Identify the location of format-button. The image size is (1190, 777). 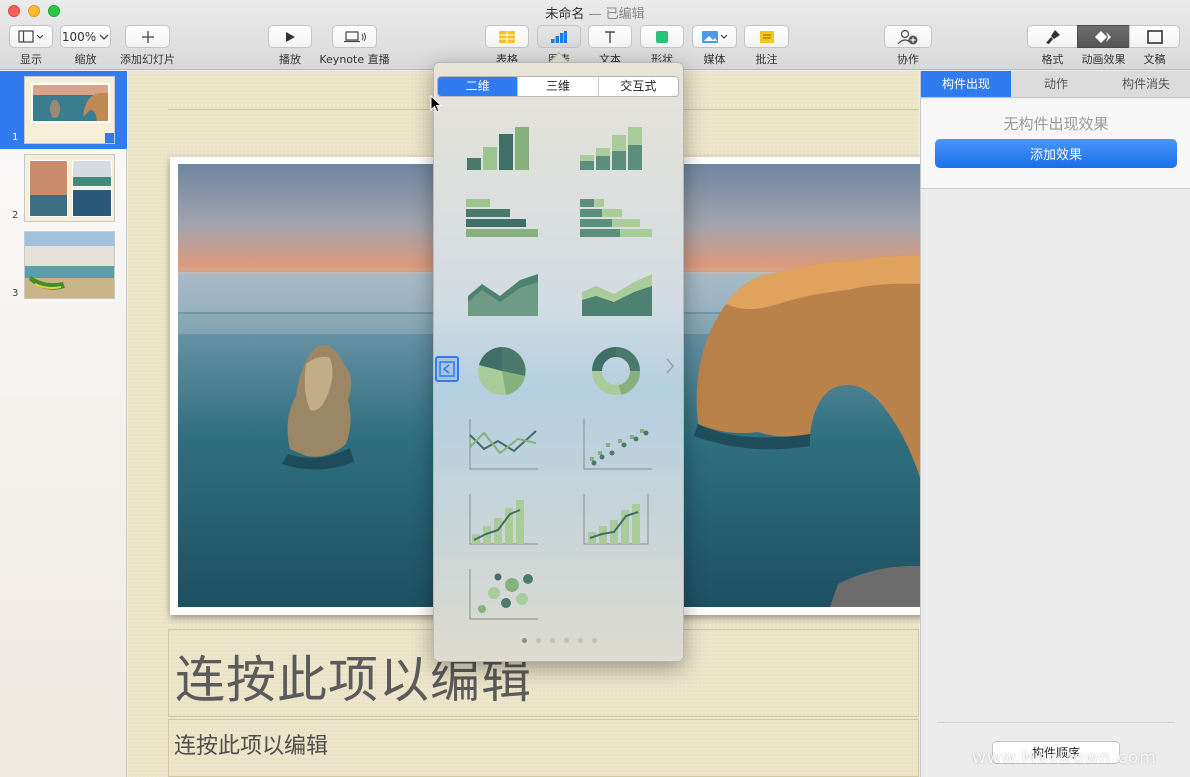
(1052, 36).